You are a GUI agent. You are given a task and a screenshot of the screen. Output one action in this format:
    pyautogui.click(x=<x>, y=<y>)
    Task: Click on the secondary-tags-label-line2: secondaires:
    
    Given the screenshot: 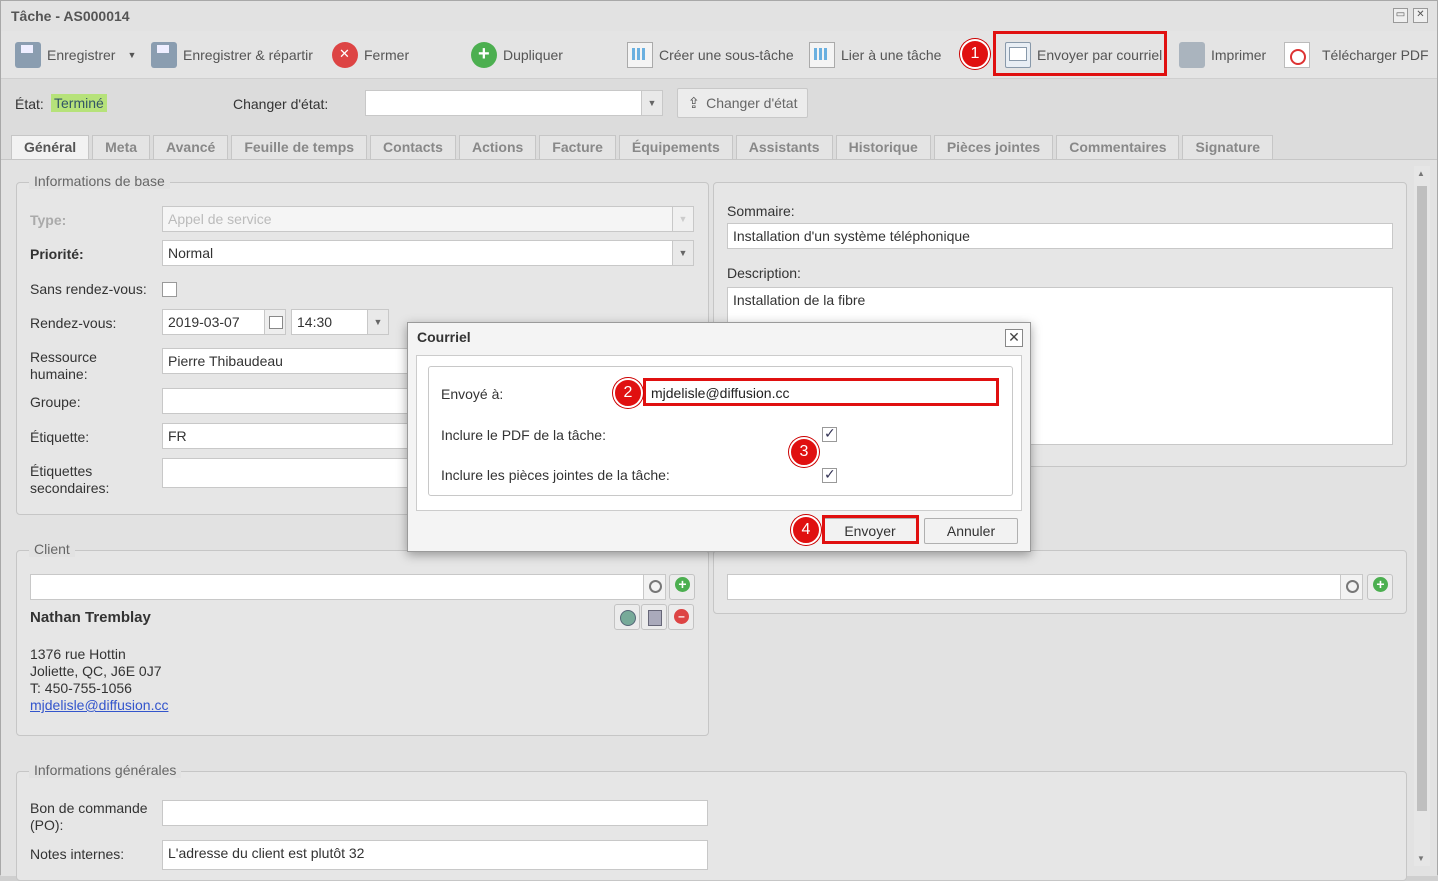 What is the action you would take?
    pyautogui.click(x=70, y=488)
    